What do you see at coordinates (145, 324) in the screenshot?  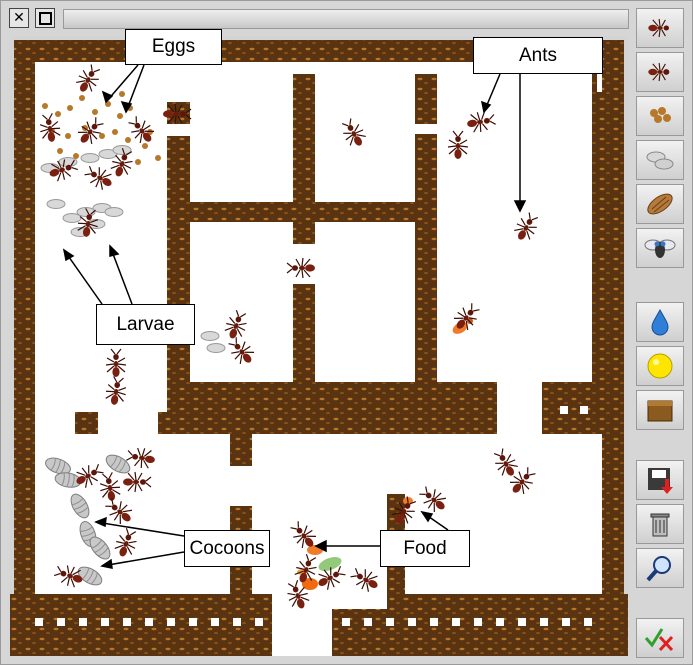 I see `larvae-label: Larvae` at bounding box center [145, 324].